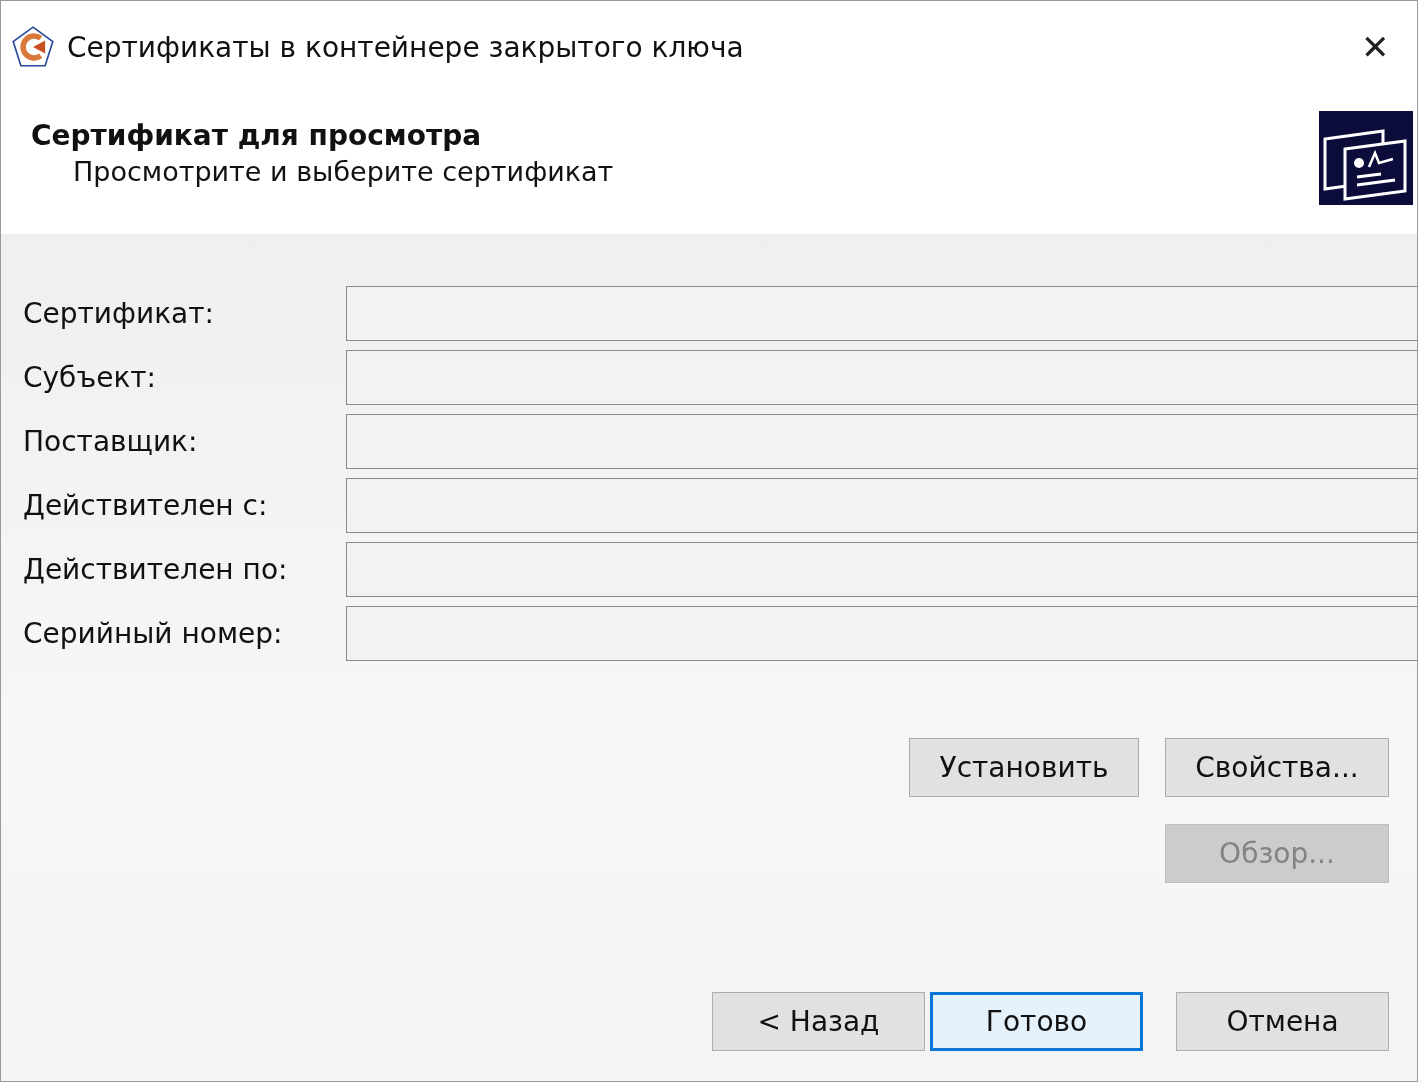 The height and width of the screenshot is (1082, 1418). What do you see at coordinates (406, 47) in the screenshot?
I see `window-title: Сертификаты в контейнере закрытого ключа` at bounding box center [406, 47].